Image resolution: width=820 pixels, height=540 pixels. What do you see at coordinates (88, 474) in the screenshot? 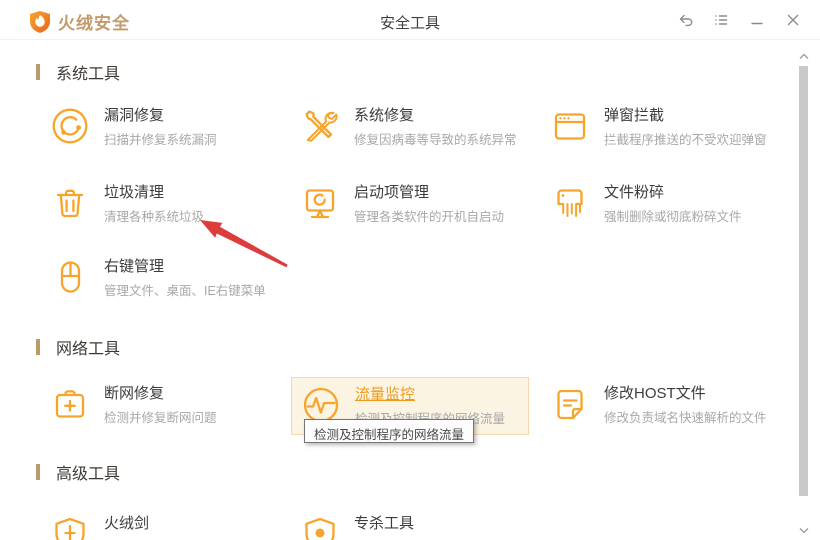
I see `section-label: 高级工具` at bounding box center [88, 474].